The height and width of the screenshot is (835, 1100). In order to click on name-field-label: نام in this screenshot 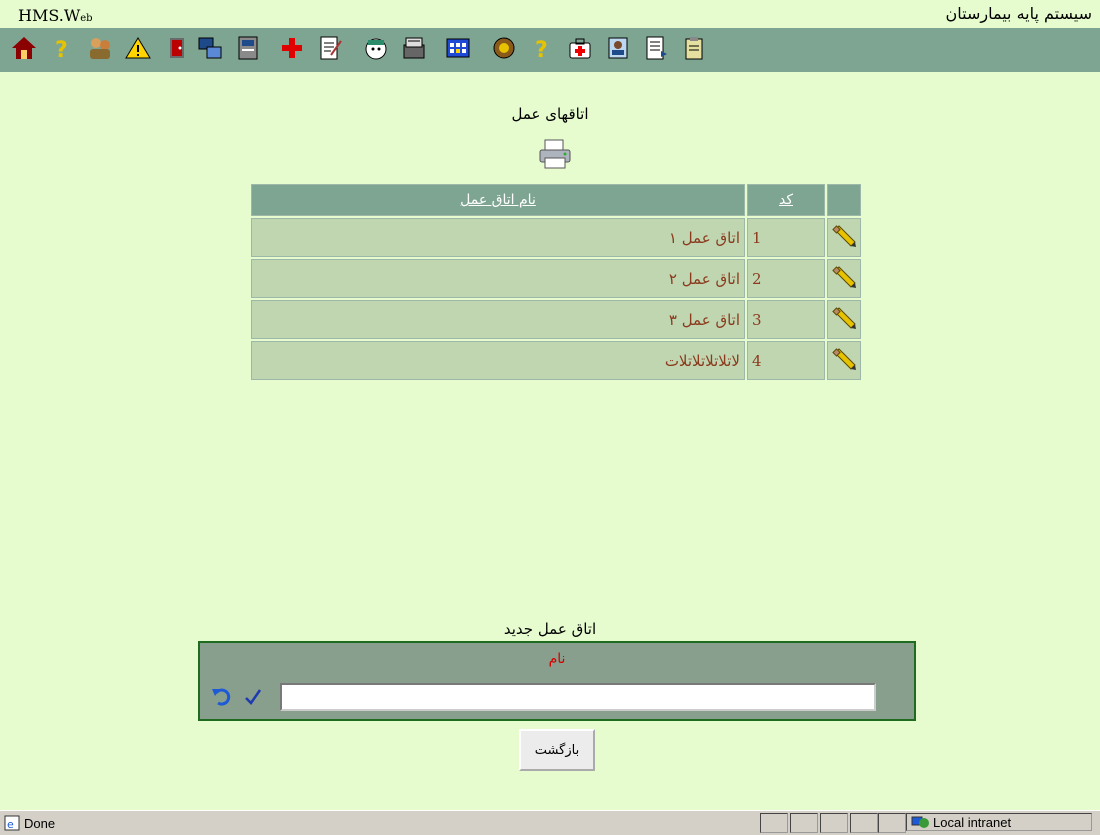, I will do `click(557, 659)`.